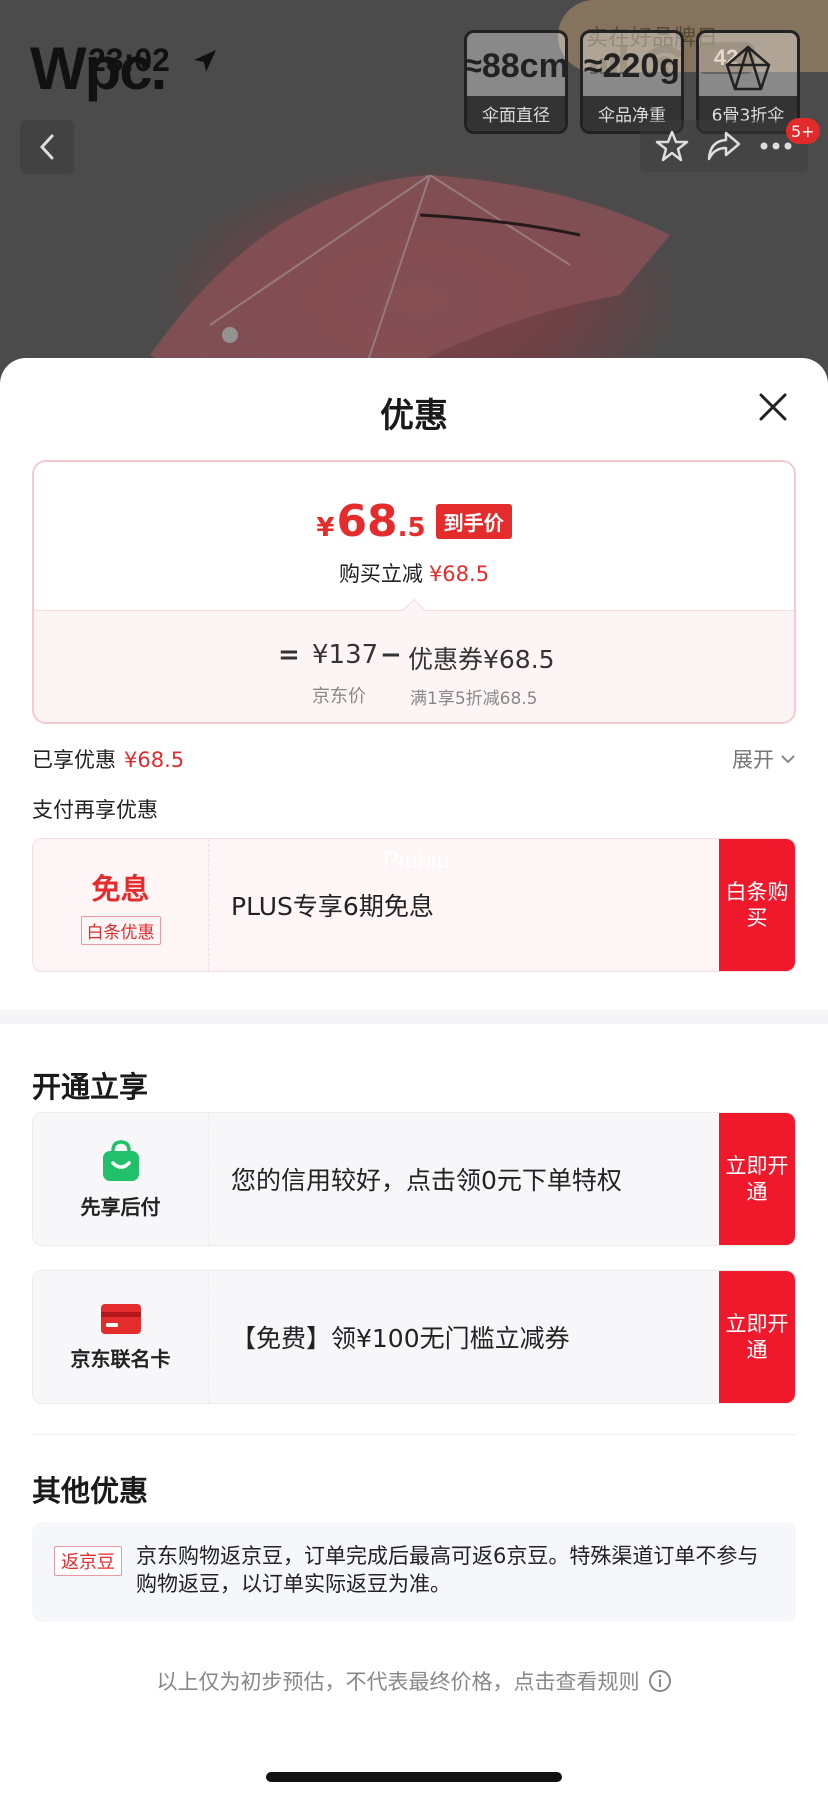 This screenshot has width=828, height=1795. What do you see at coordinates (474, 699) in the screenshot?
I see `coupon-caption: 满1享5折减68.5` at bounding box center [474, 699].